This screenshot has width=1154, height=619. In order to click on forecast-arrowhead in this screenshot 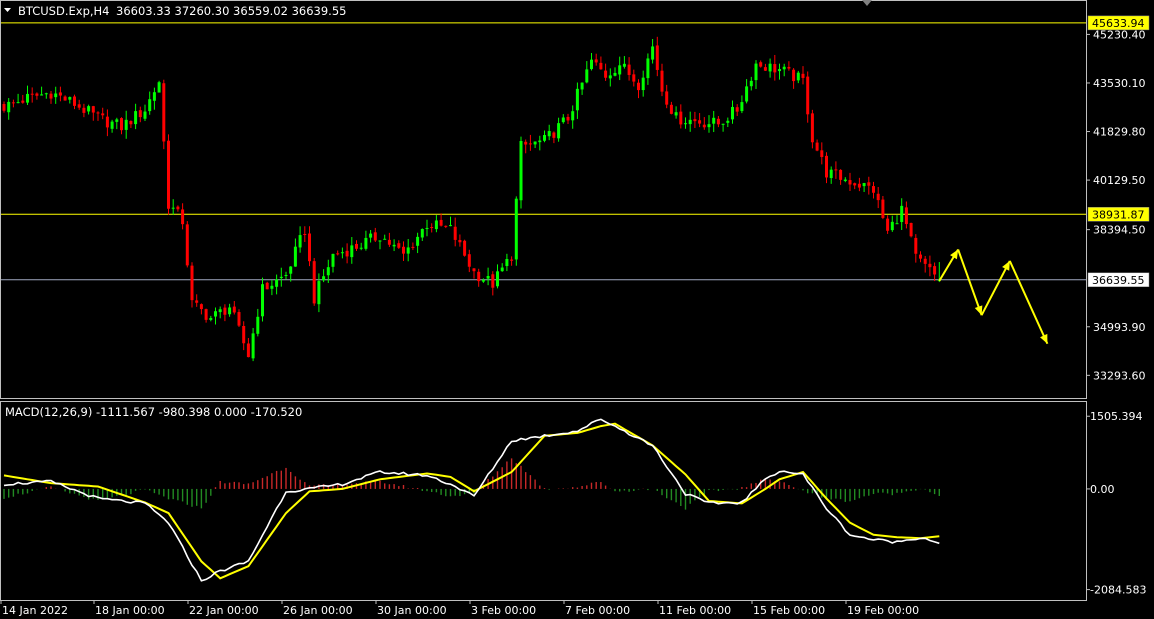, I will do `click(978, 310)`.